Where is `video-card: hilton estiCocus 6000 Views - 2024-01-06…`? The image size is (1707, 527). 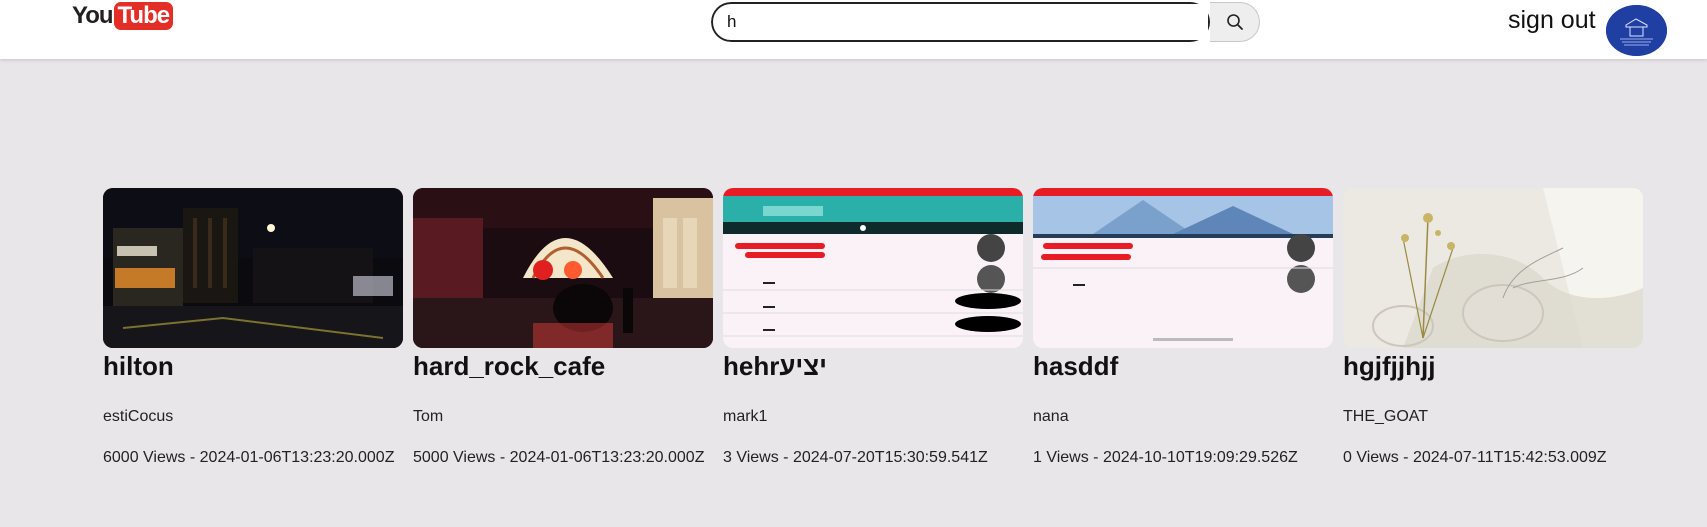
video-card: hilton estiCocus 6000 Views - 2024-01-06… is located at coordinates (253, 327).